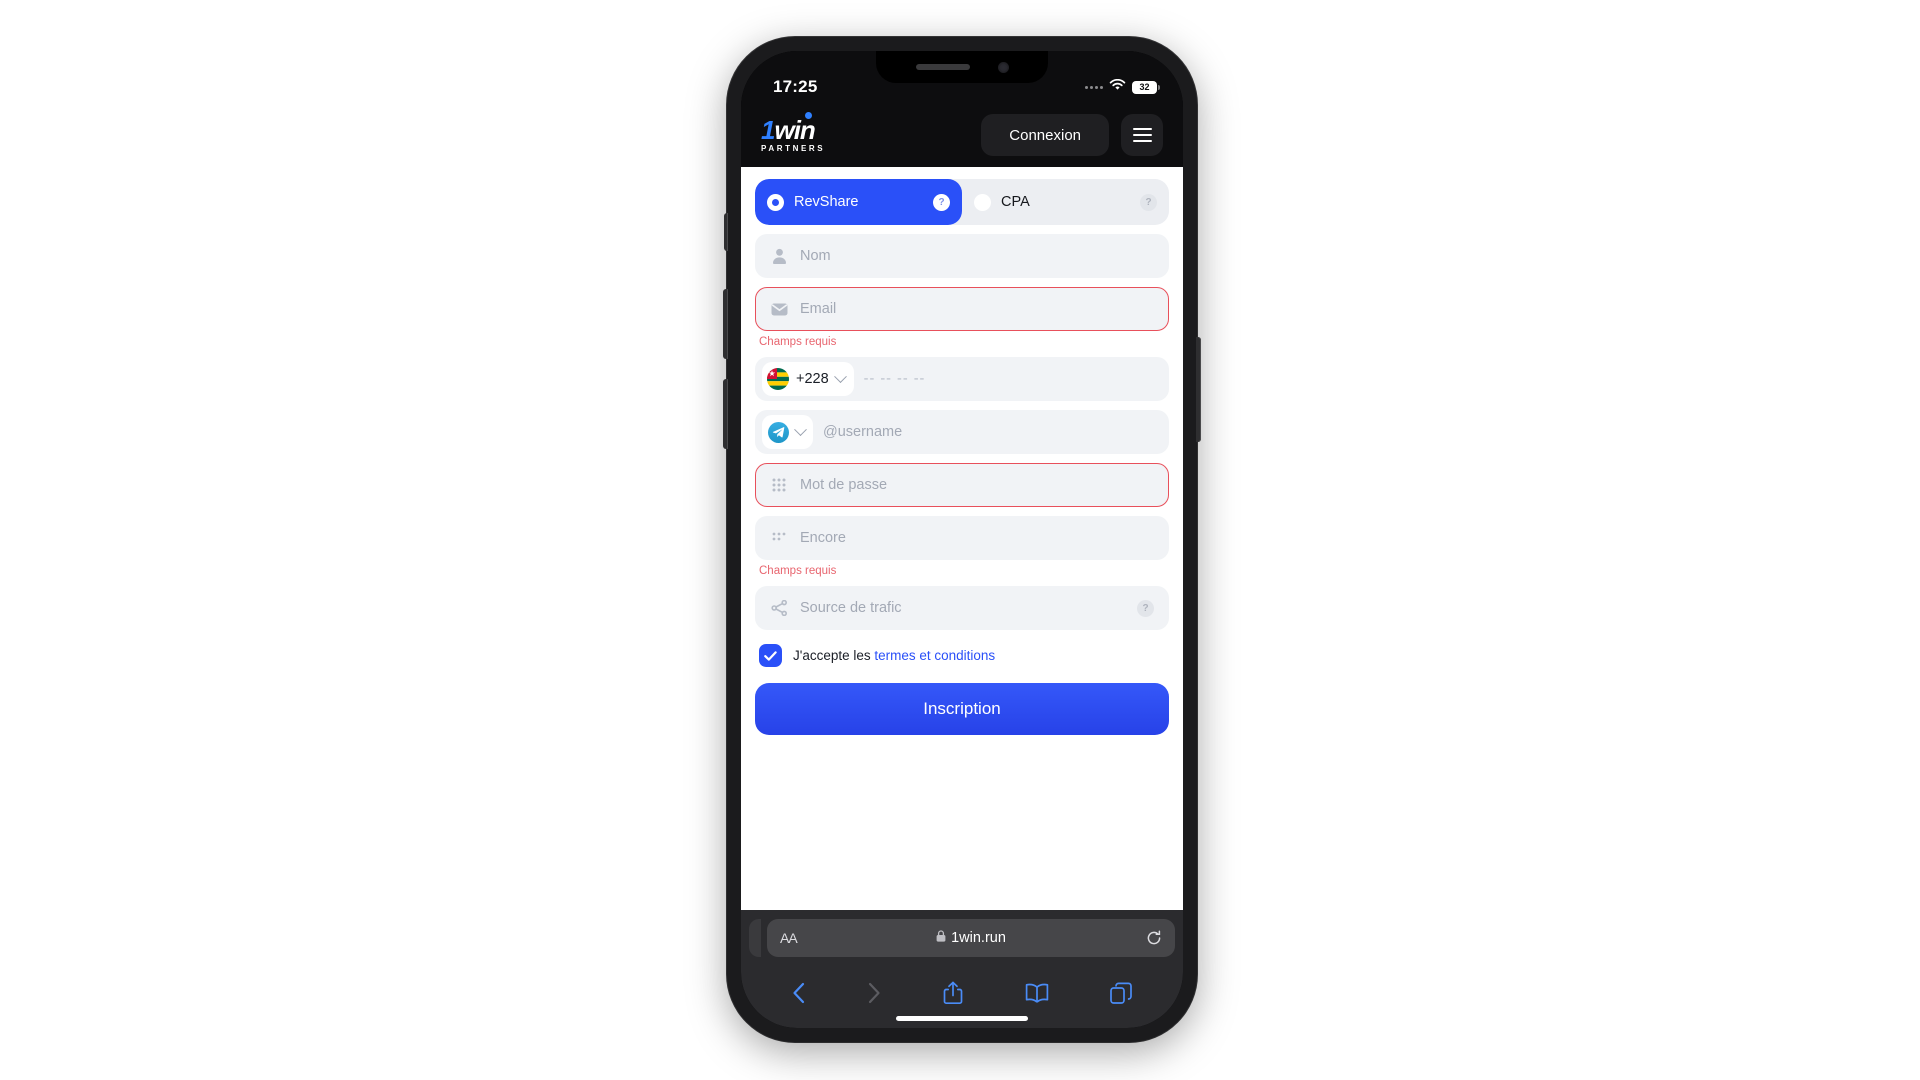 The height and width of the screenshot is (1080, 1920). What do you see at coordinates (799, 993) in the screenshot?
I see `back-button` at bounding box center [799, 993].